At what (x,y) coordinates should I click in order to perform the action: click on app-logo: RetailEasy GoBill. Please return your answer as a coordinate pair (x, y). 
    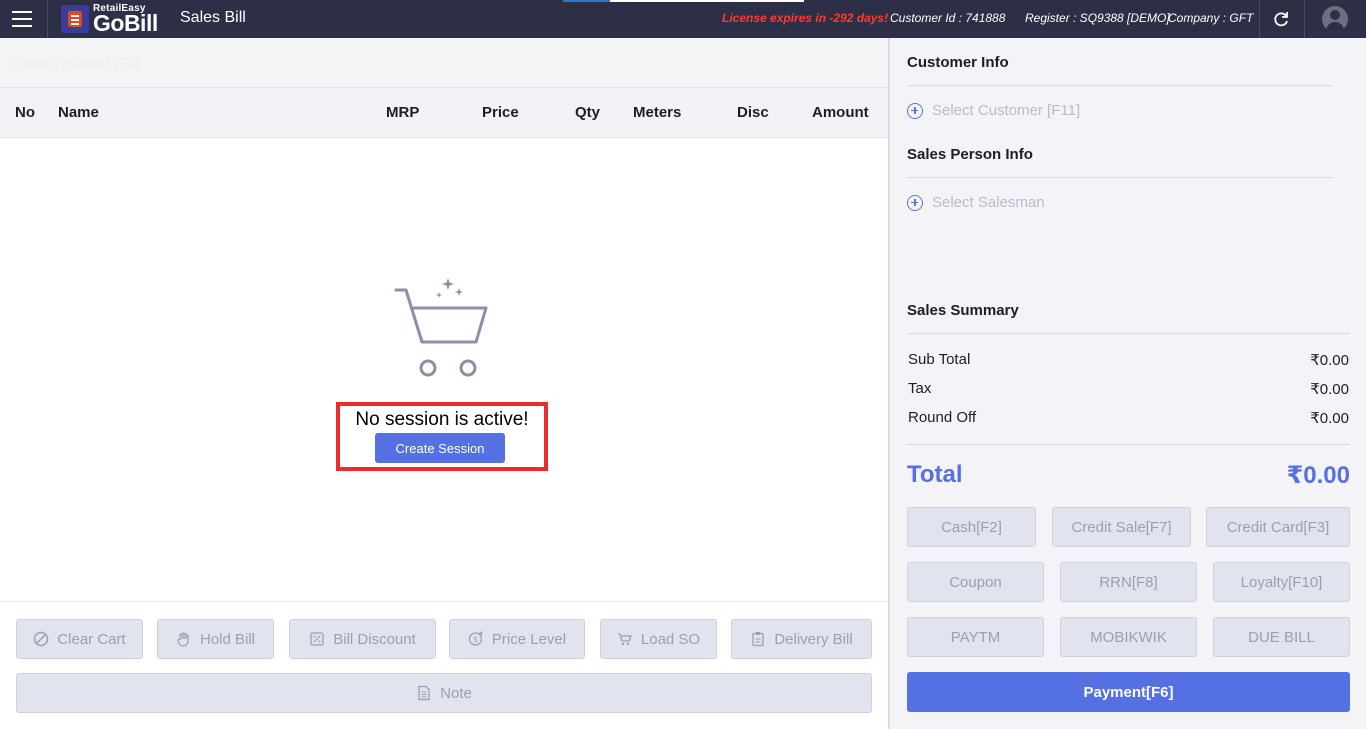
    Looking at the image, I should click on (109, 19).